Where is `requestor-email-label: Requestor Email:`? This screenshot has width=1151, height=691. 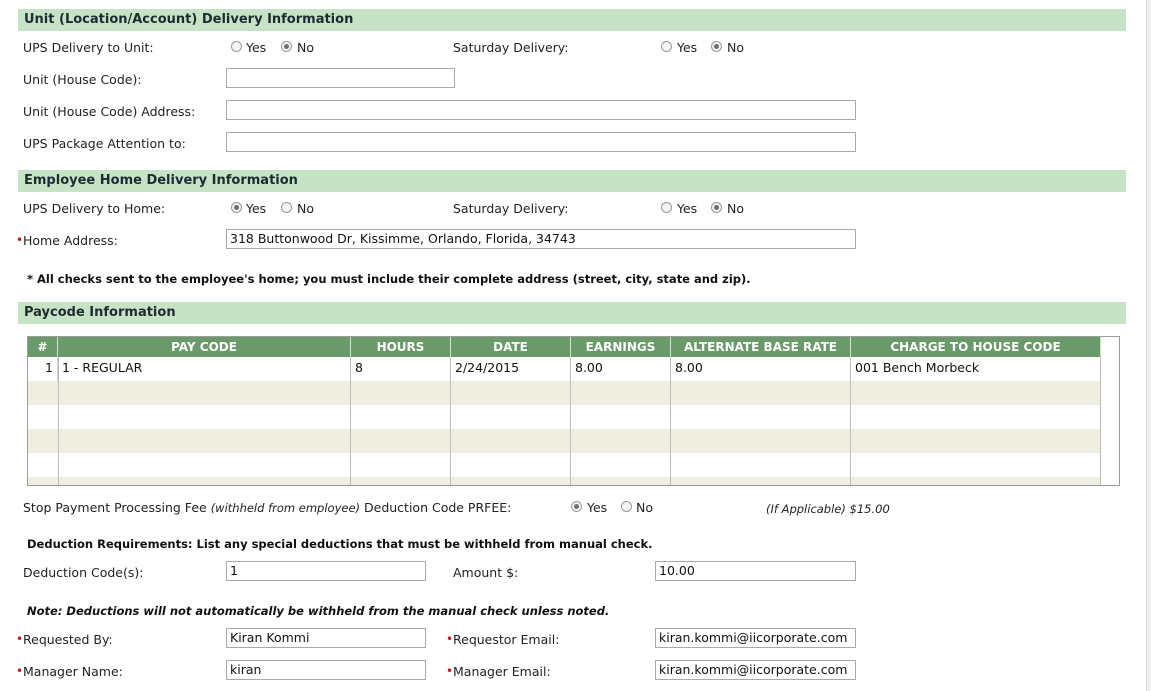
requestor-email-label: Requestor Email: is located at coordinates (506, 639).